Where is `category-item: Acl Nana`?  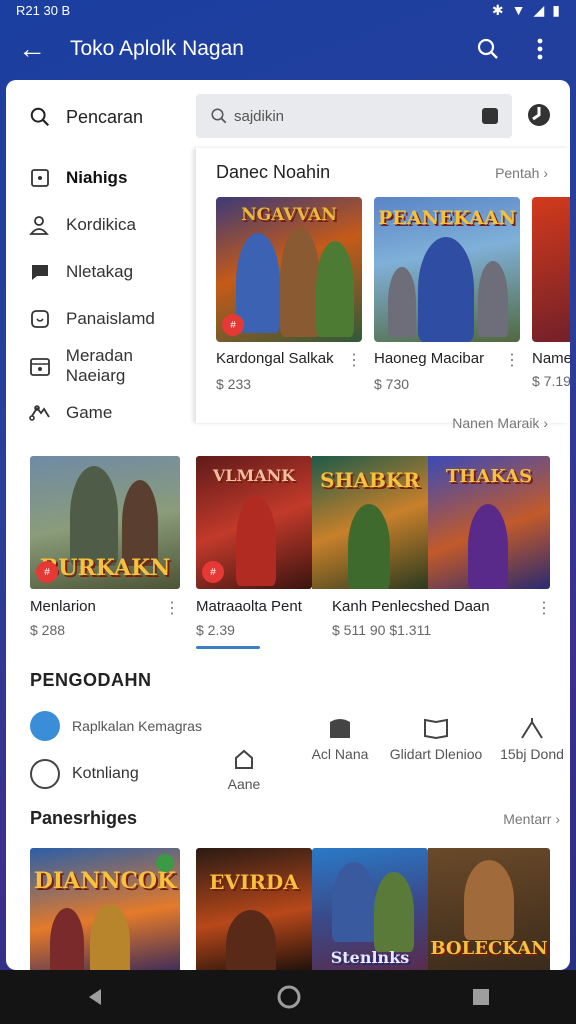
category-item: Acl Nana is located at coordinates (340, 750).